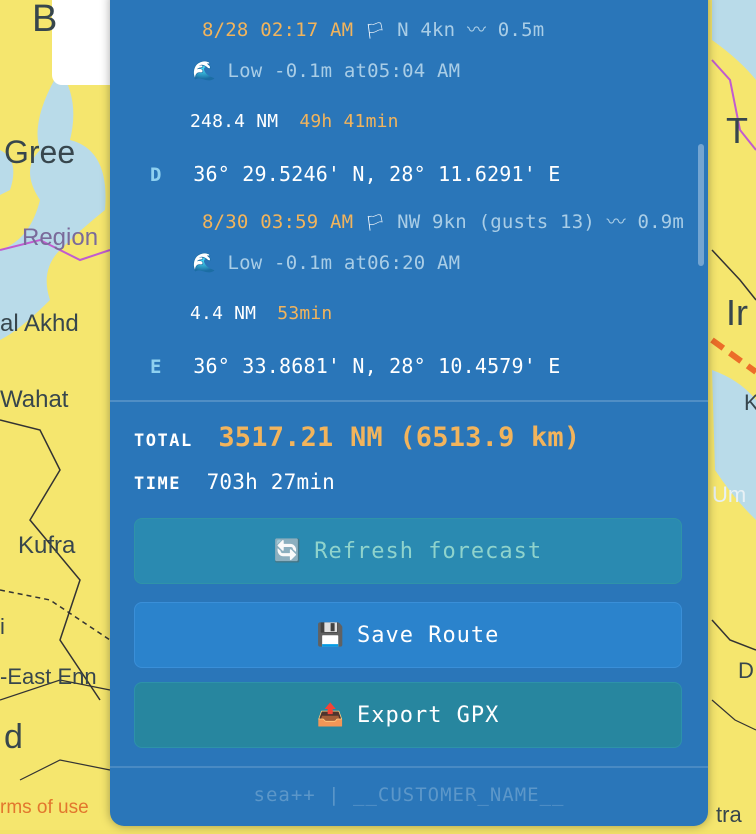  What do you see at coordinates (326, 263) in the screenshot?
I see `tide-info: 🌊 Low -0.1m at06:20 AM` at bounding box center [326, 263].